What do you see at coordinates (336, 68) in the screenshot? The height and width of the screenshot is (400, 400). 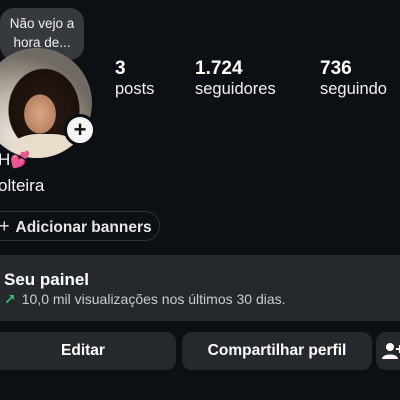 I see `stat-following-value: 736` at bounding box center [336, 68].